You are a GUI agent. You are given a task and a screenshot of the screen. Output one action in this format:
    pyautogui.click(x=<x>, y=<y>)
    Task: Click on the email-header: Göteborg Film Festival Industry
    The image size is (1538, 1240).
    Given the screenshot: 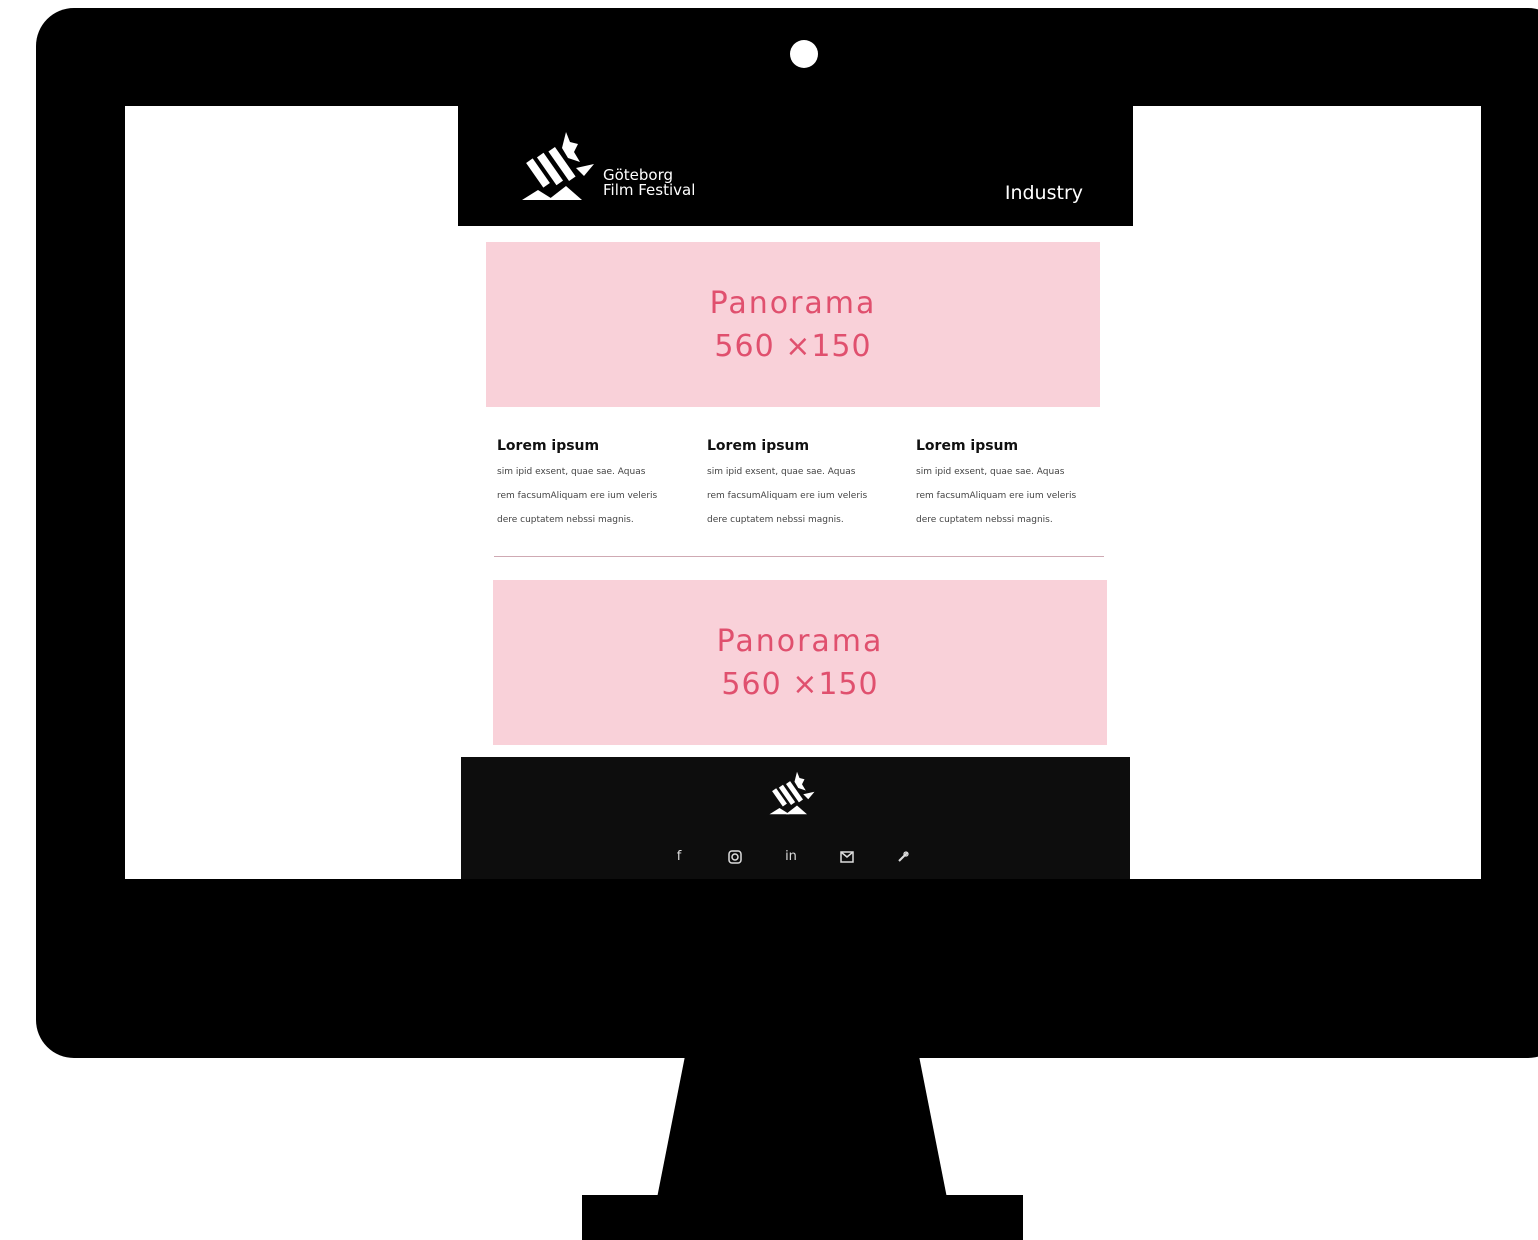 What is the action you would take?
    pyautogui.click(x=795, y=166)
    